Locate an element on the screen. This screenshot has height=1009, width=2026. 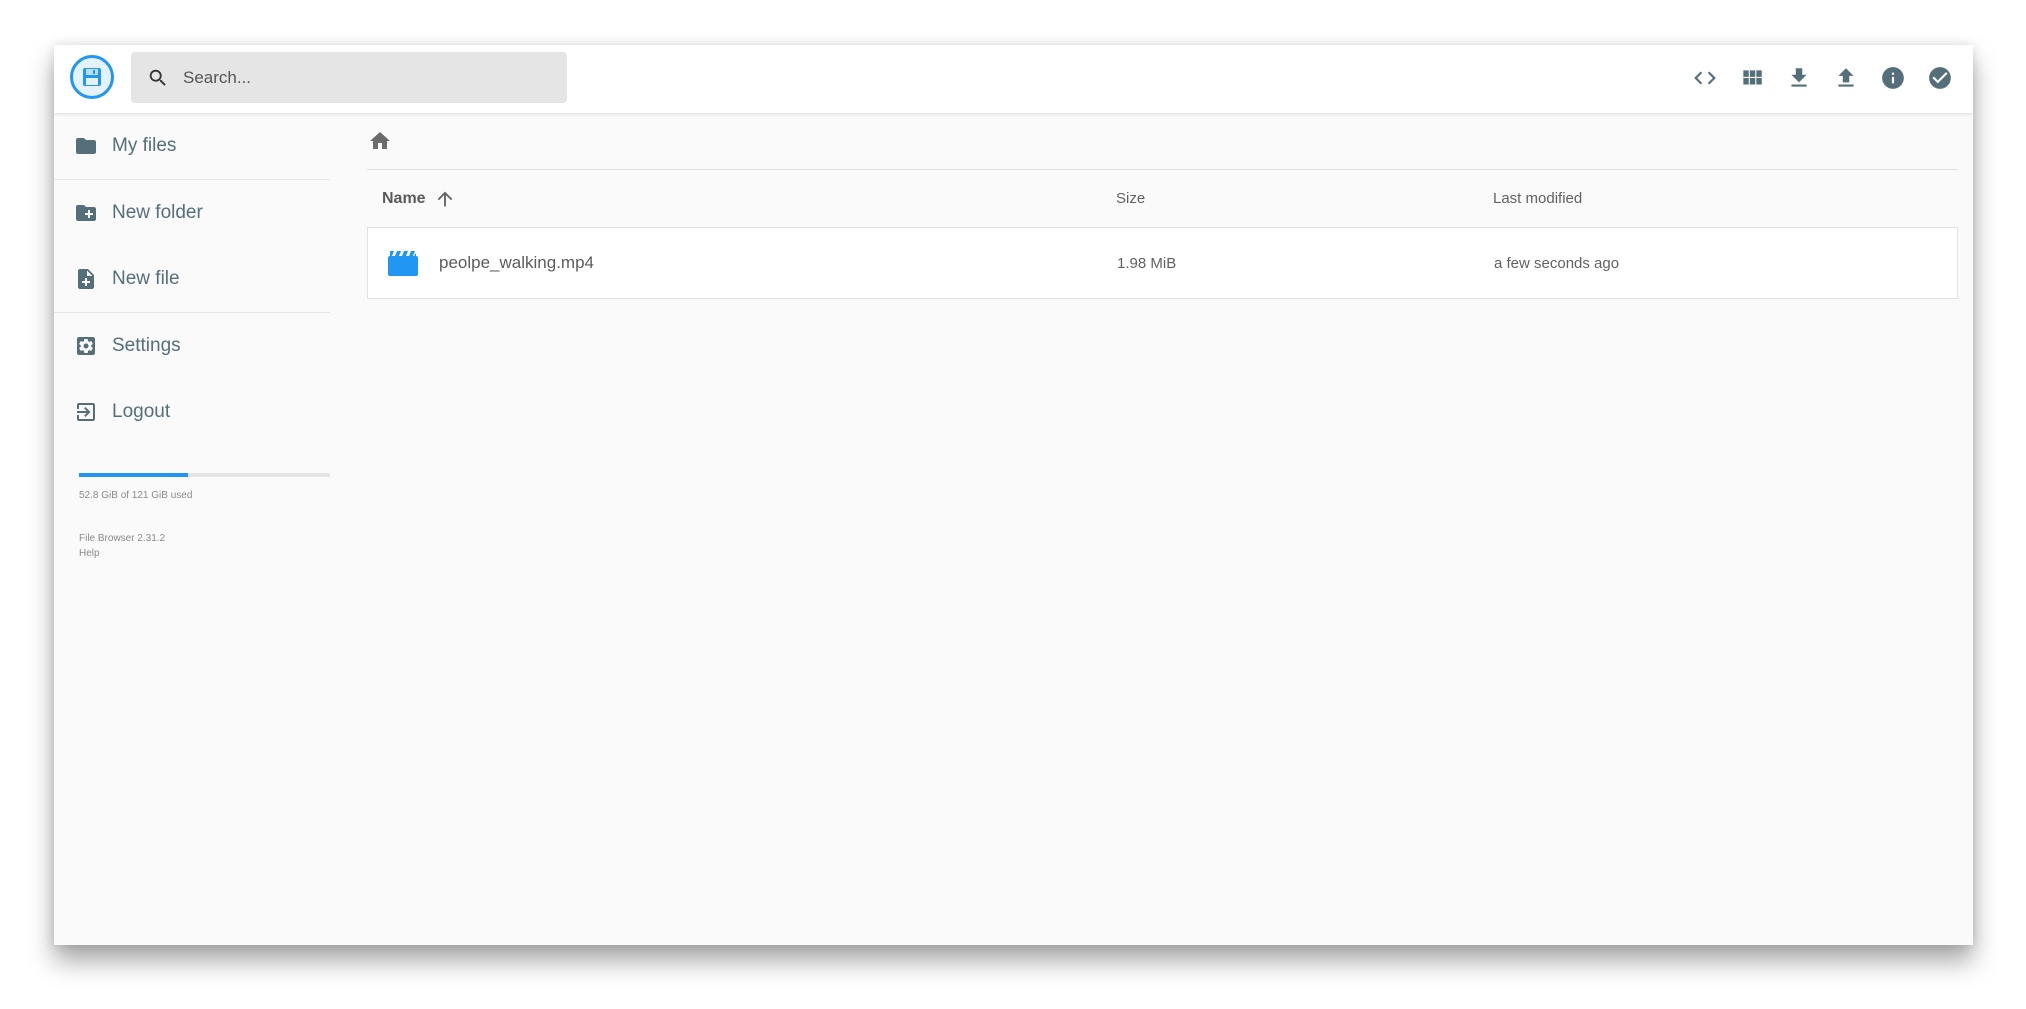
sidebar-item-label: Settings is located at coordinates (146, 345).